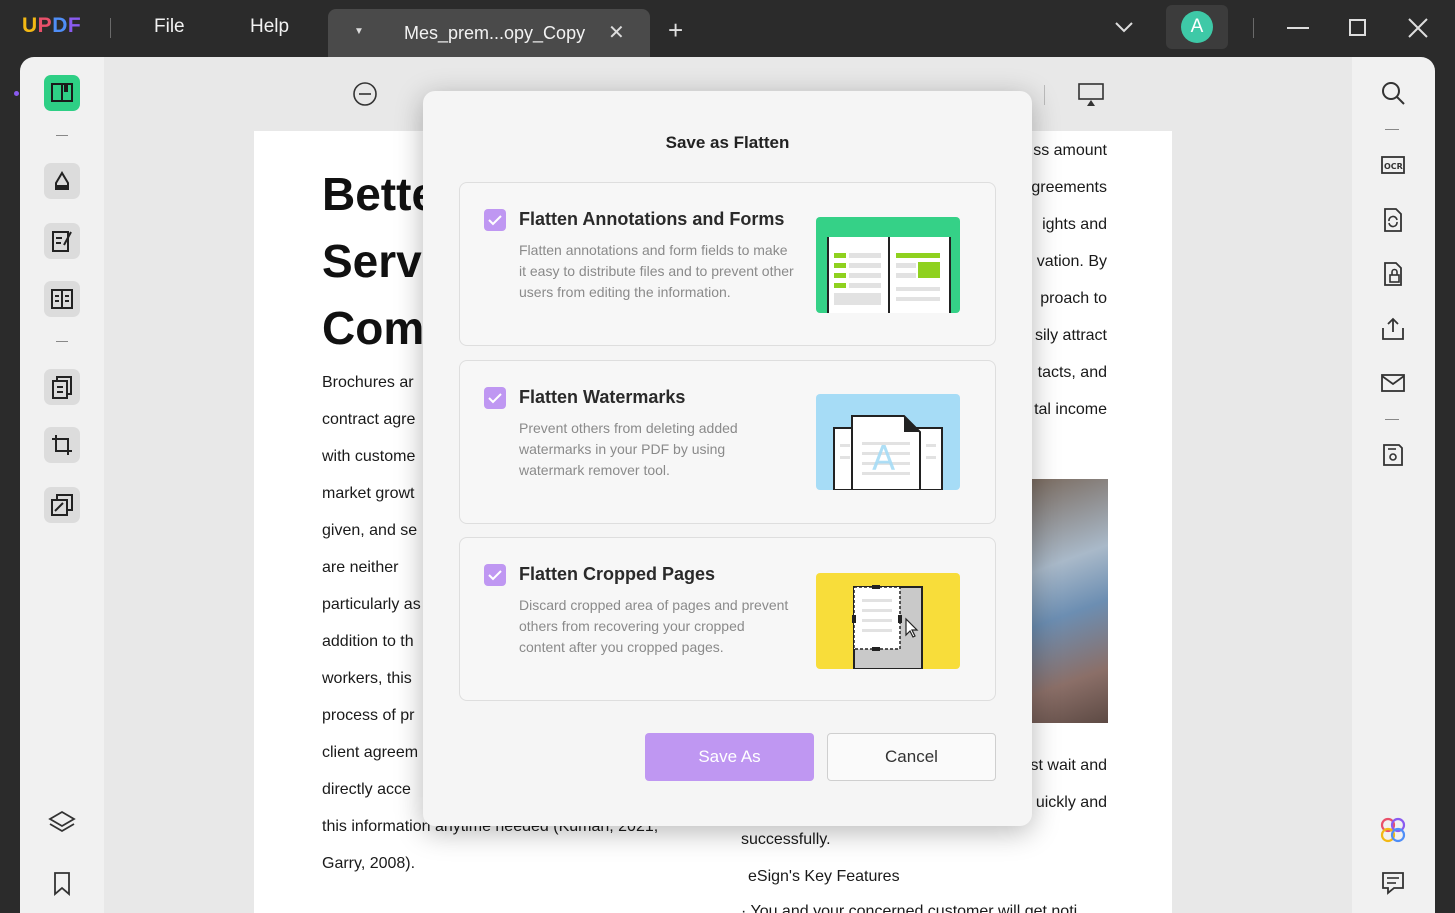 The width and height of the screenshot is (1455, 913). Describe the element at coordinates (1074, 224) in the screenshot. I see `body-line: ights and` at that location.